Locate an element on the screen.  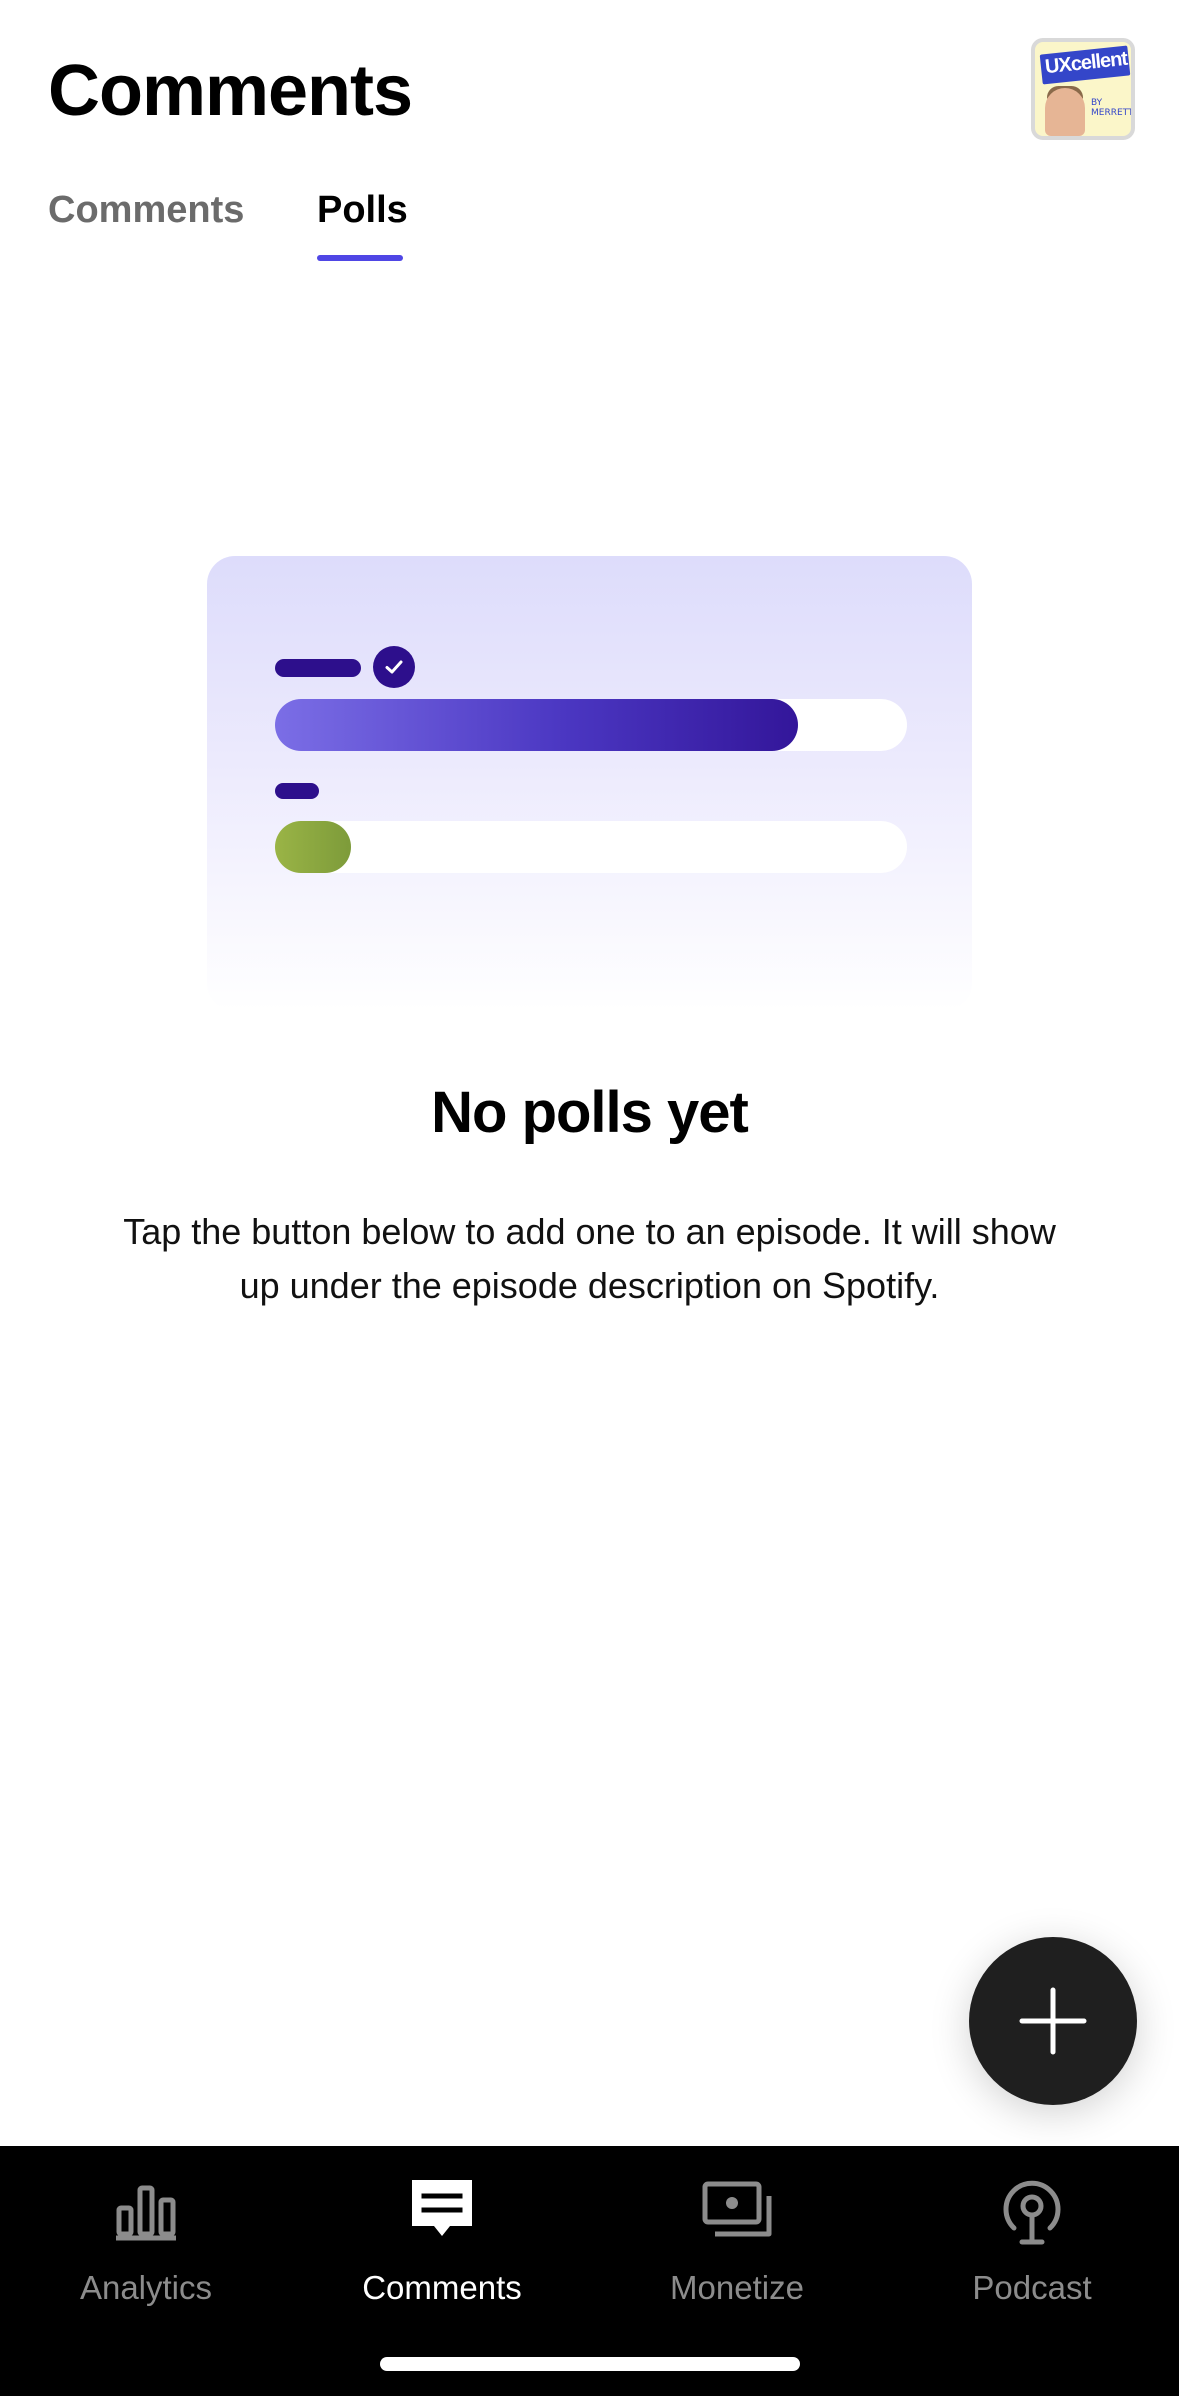
podcast-avatar: UXcellent BY MERRETT is located at coordinates (1083, 89).